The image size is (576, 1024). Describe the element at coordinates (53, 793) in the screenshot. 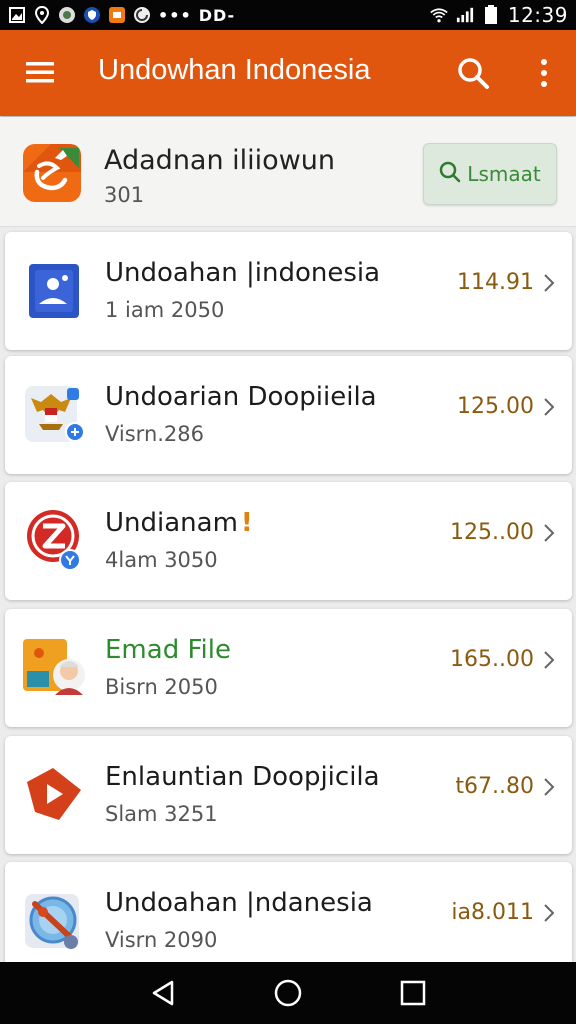

I see `play-icon` at that location.